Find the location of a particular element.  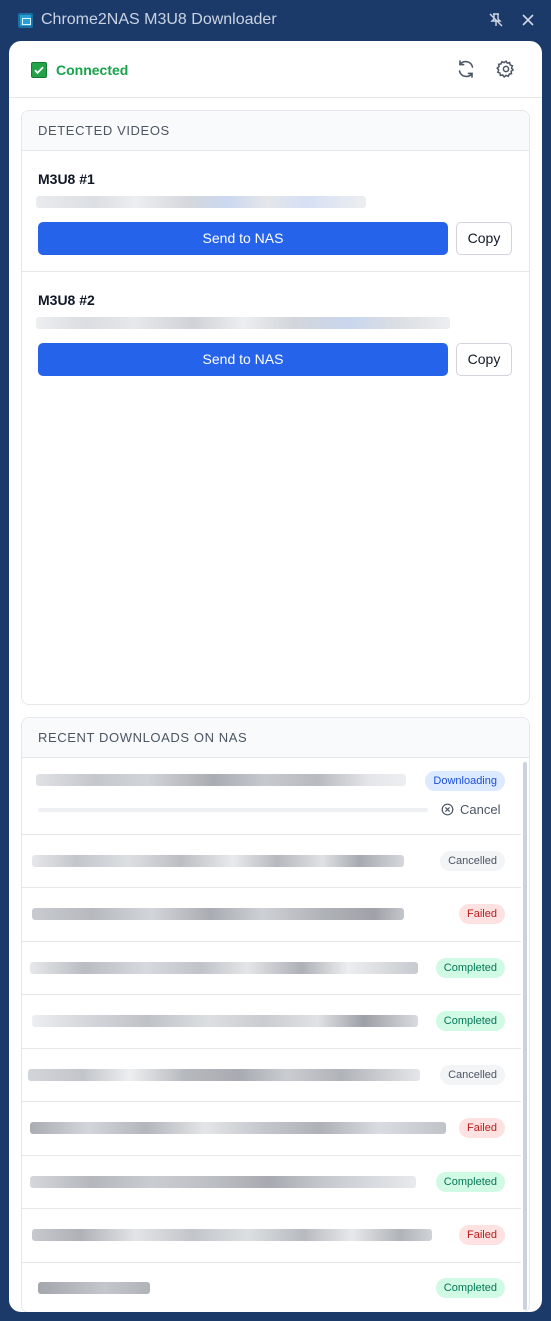

pin-icon is located at coordinates (496, 20).